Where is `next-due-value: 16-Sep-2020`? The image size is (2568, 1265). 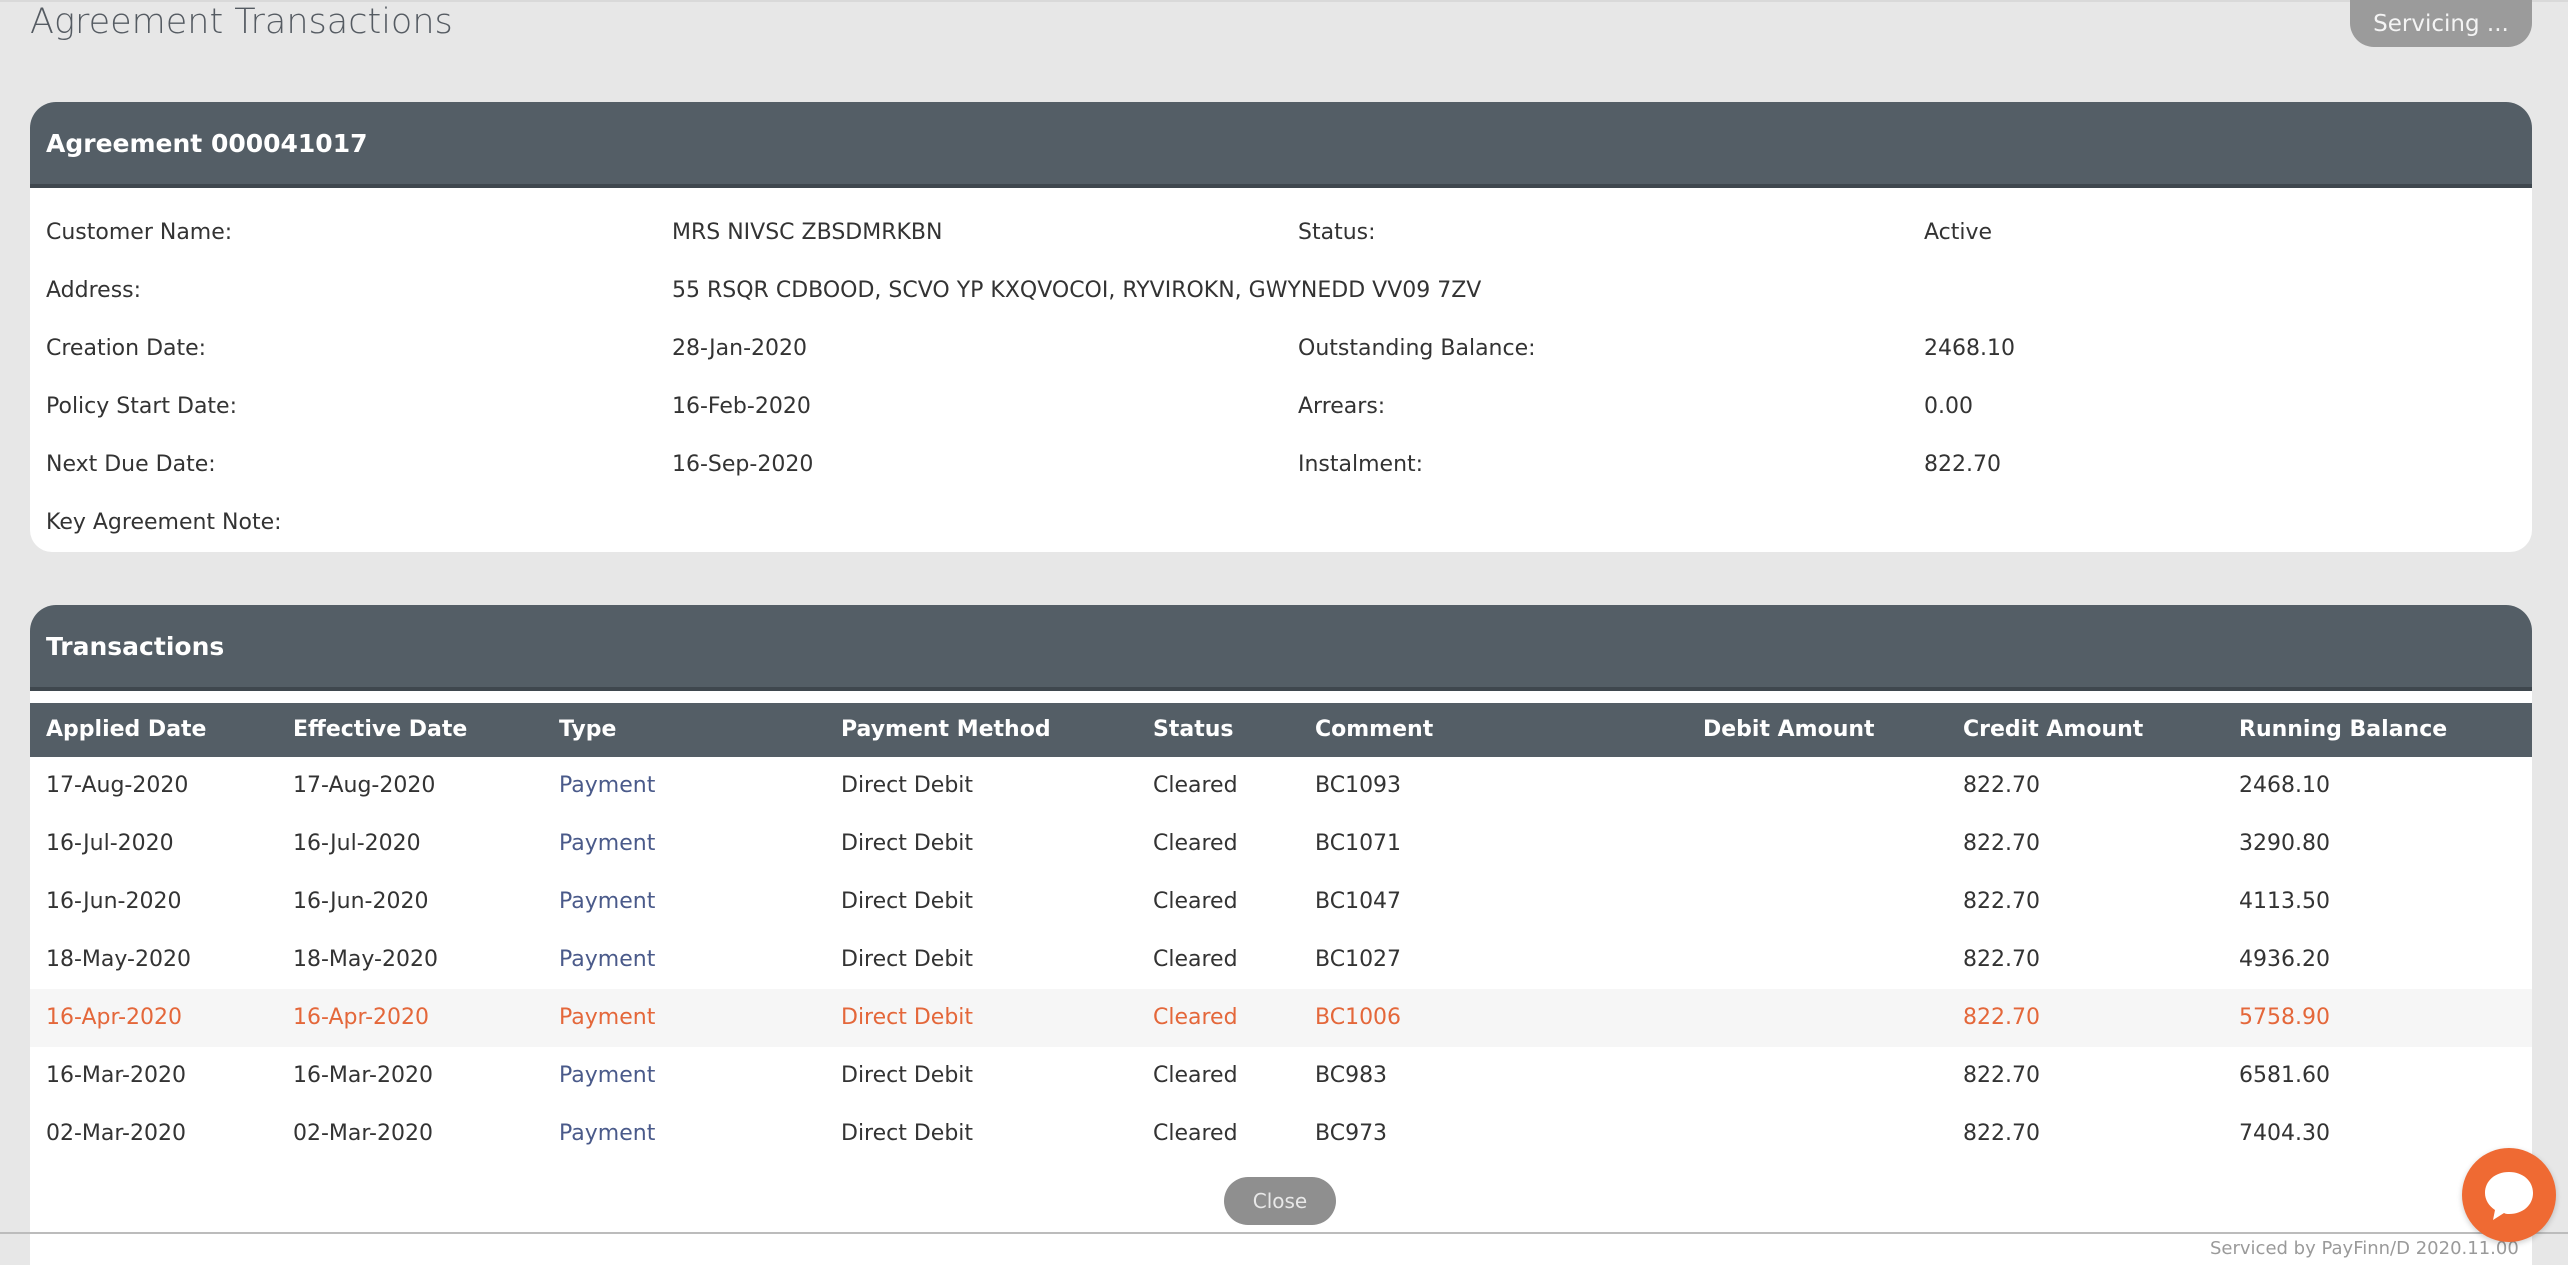
next-due-value: 16-Sep-2020 is located at coordinates (743, 464).